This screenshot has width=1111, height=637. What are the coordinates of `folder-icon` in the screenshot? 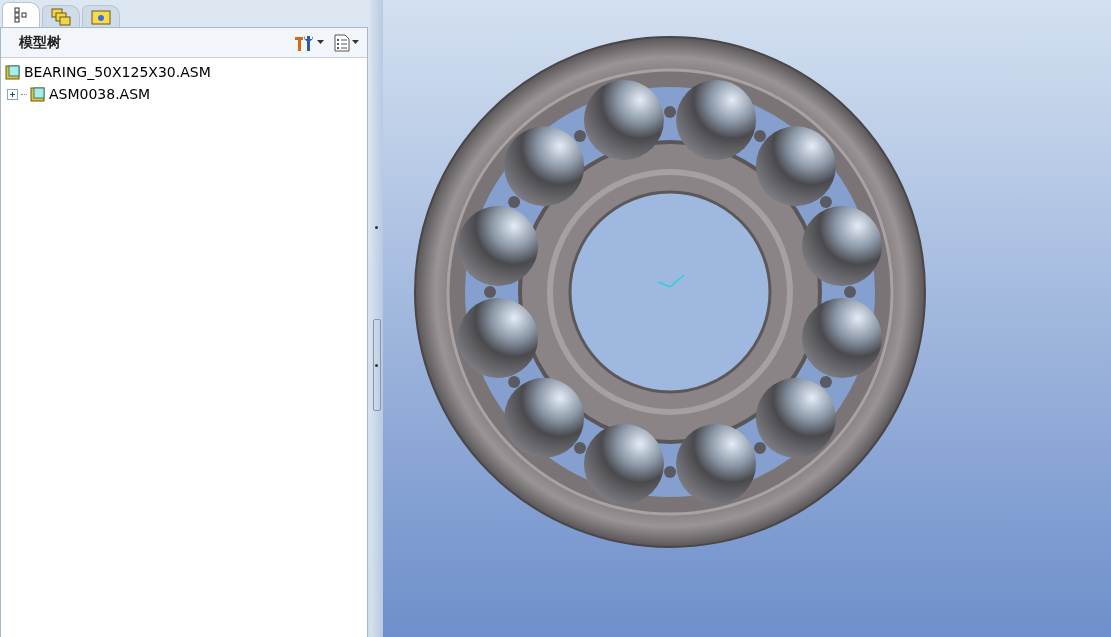 It's located at (101, 16).